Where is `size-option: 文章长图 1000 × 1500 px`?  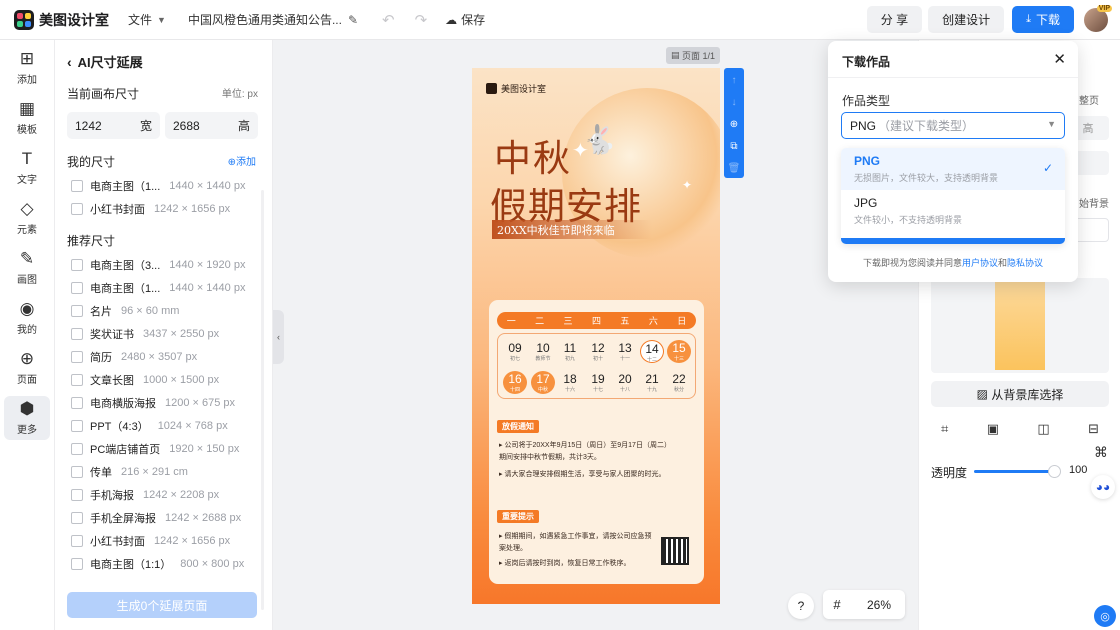 size-option: 文章长图 1000 × 1500 px is located at coordinates (171, 380).